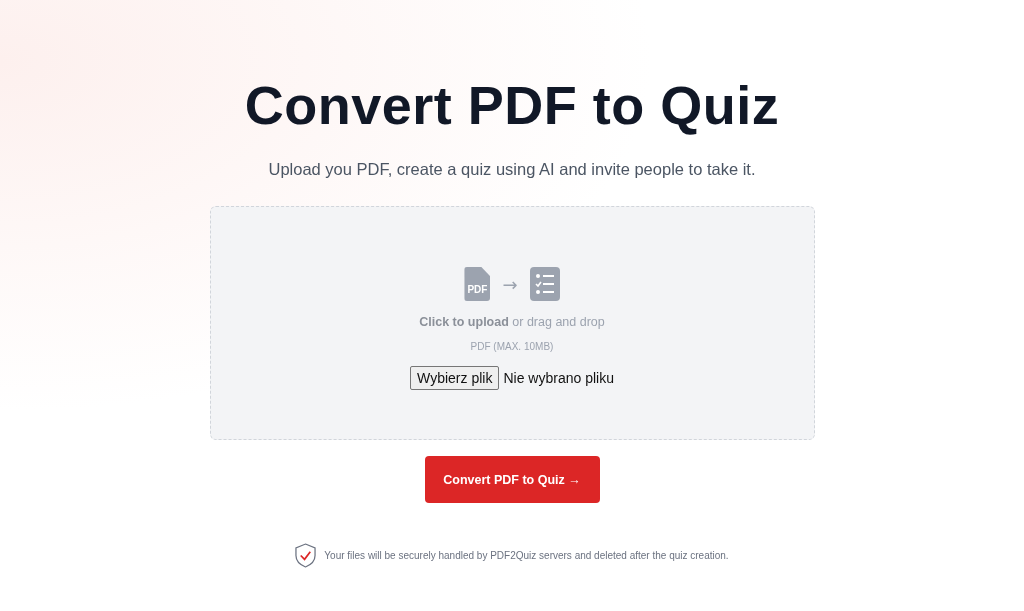 The height and width of the screenshot is (611, 1024). Describe the element at coordinates (455, 378) in the screenshot. I see `choose-file-button: Wybierz plik` at that location.